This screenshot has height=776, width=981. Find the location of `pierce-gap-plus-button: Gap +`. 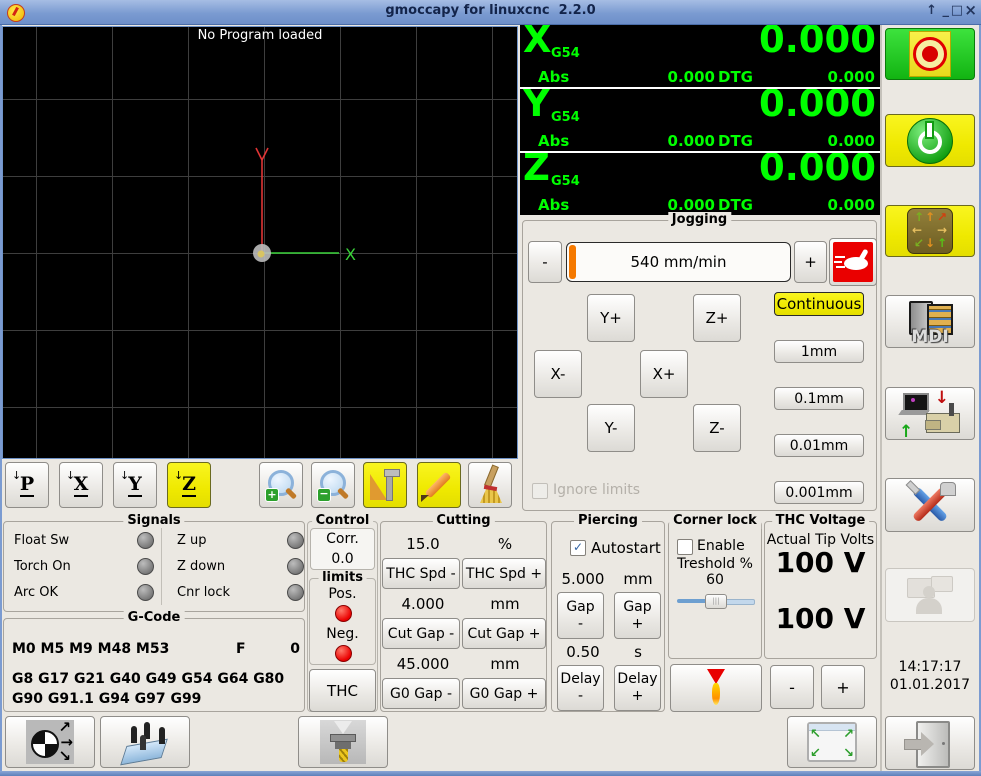

pierce-gap-plus-button: Gap + is located at coordinates (637, 615).